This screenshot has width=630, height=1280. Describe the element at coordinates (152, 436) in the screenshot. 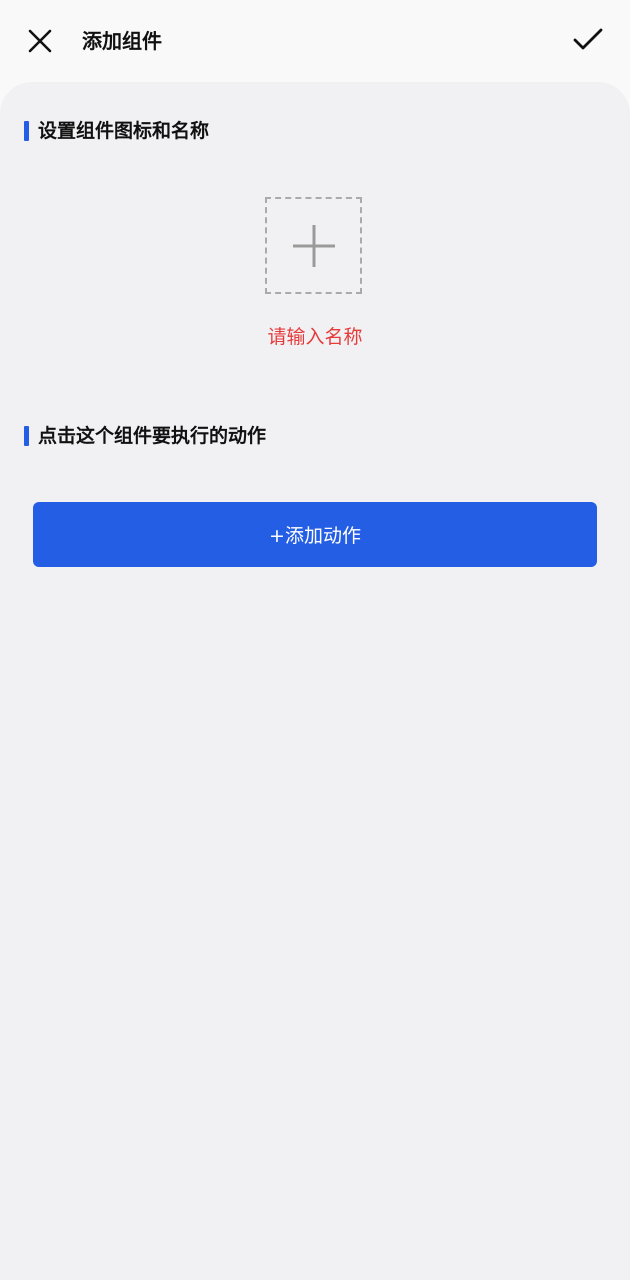

I see `section-heading-text: 点击这个组件要执行的动作` at that location.